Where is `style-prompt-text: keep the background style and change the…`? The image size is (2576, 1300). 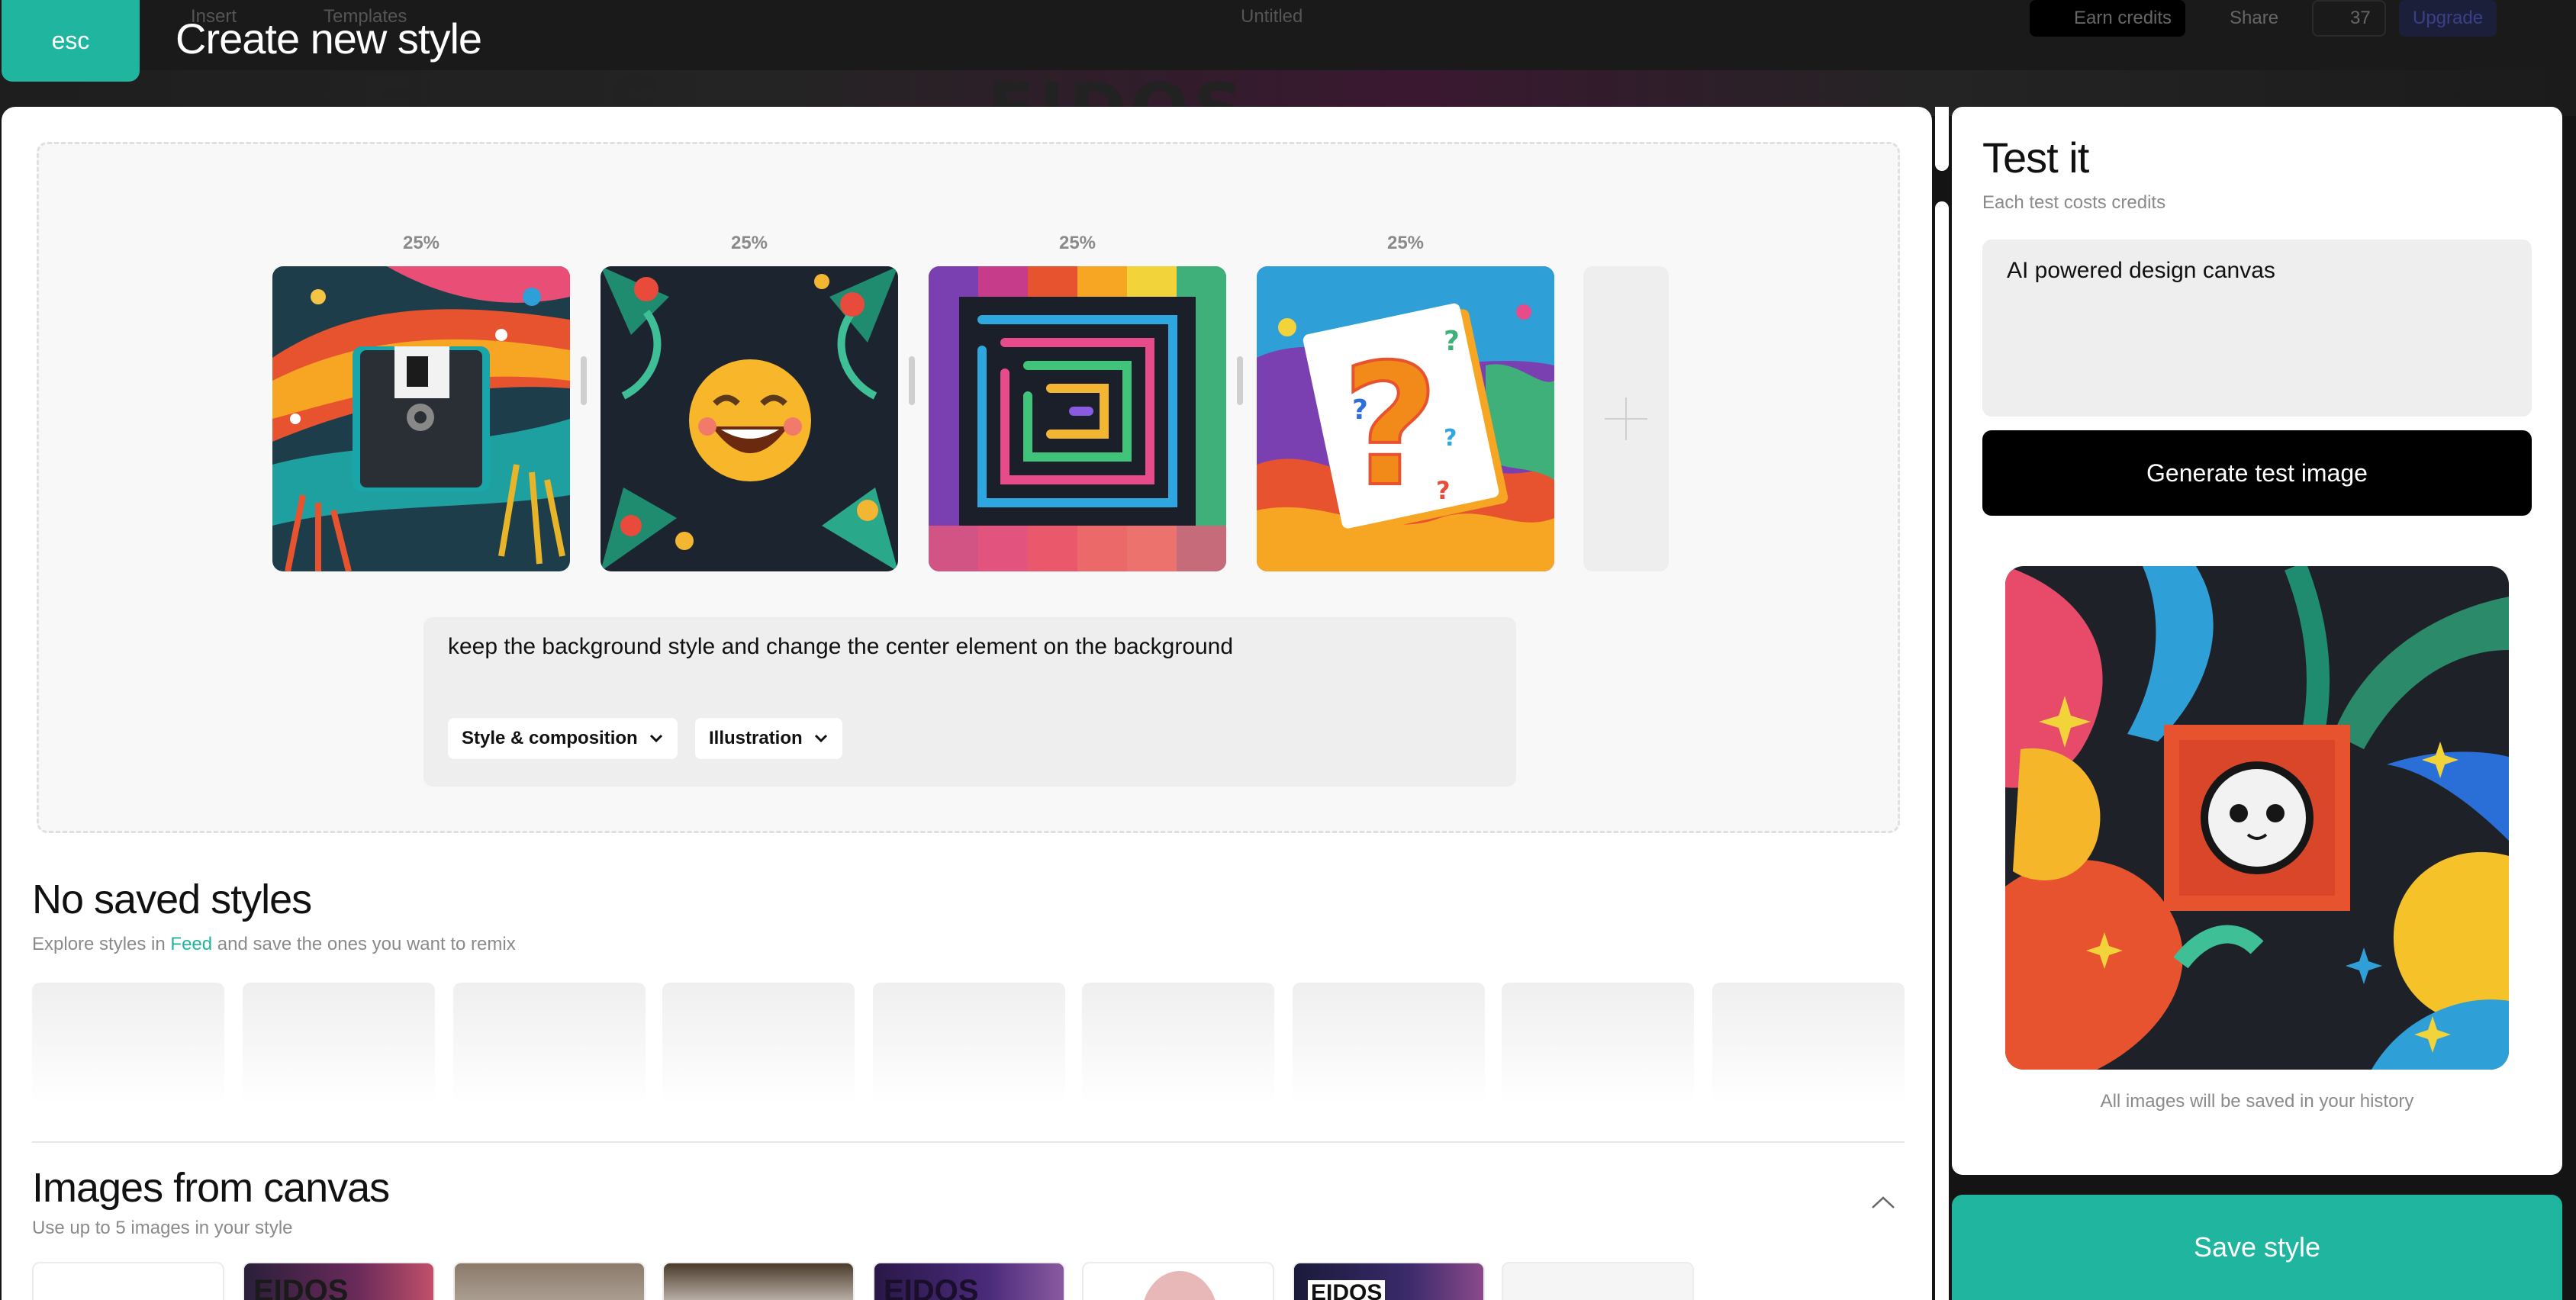
style-prompt-text: keep the background style and change the… is located at coordinates (840, 647).